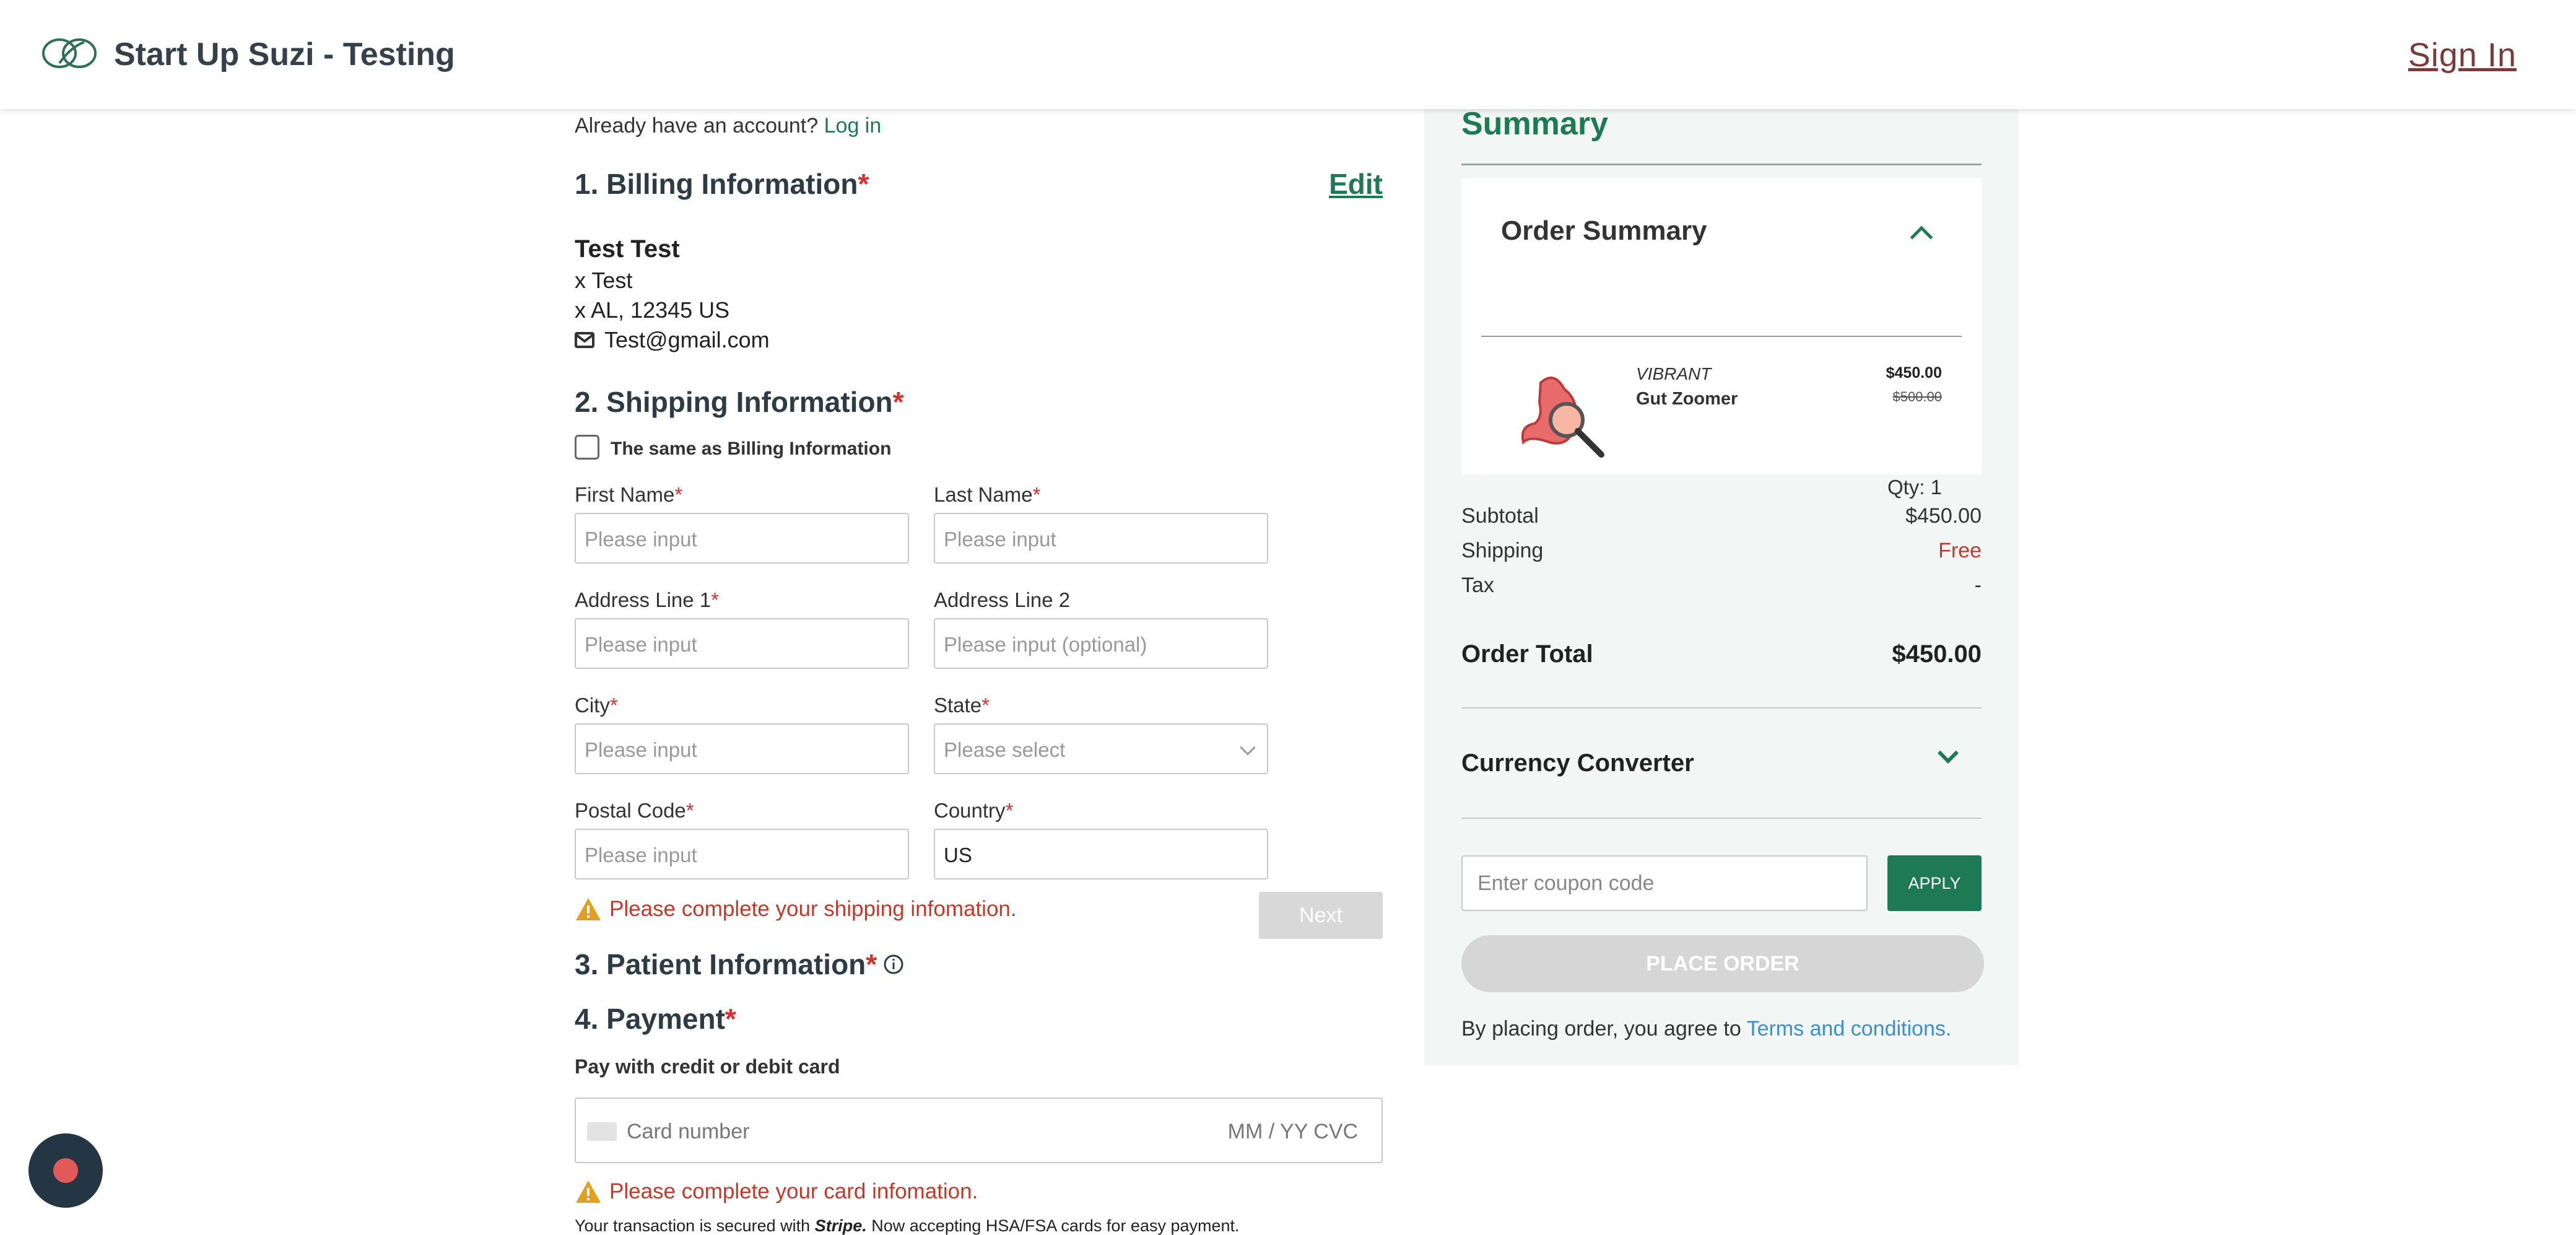 The height and width of the screenshot is (1235, 2576). What do you see at coordinates (1721, 516) in the screenshot?
I see `subtotal-row: Subtotal $450.00` at bounding box center [1721, 516].